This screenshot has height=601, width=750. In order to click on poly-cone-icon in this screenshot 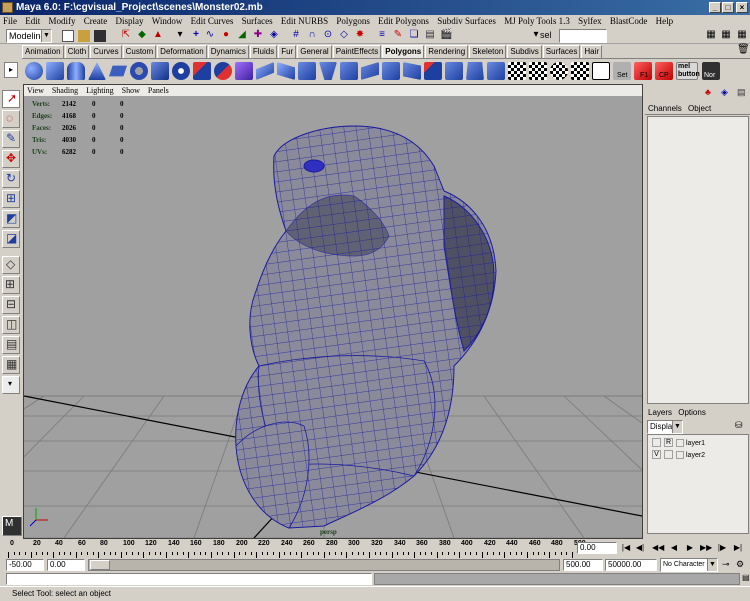, I will do `click(97, 71)`.